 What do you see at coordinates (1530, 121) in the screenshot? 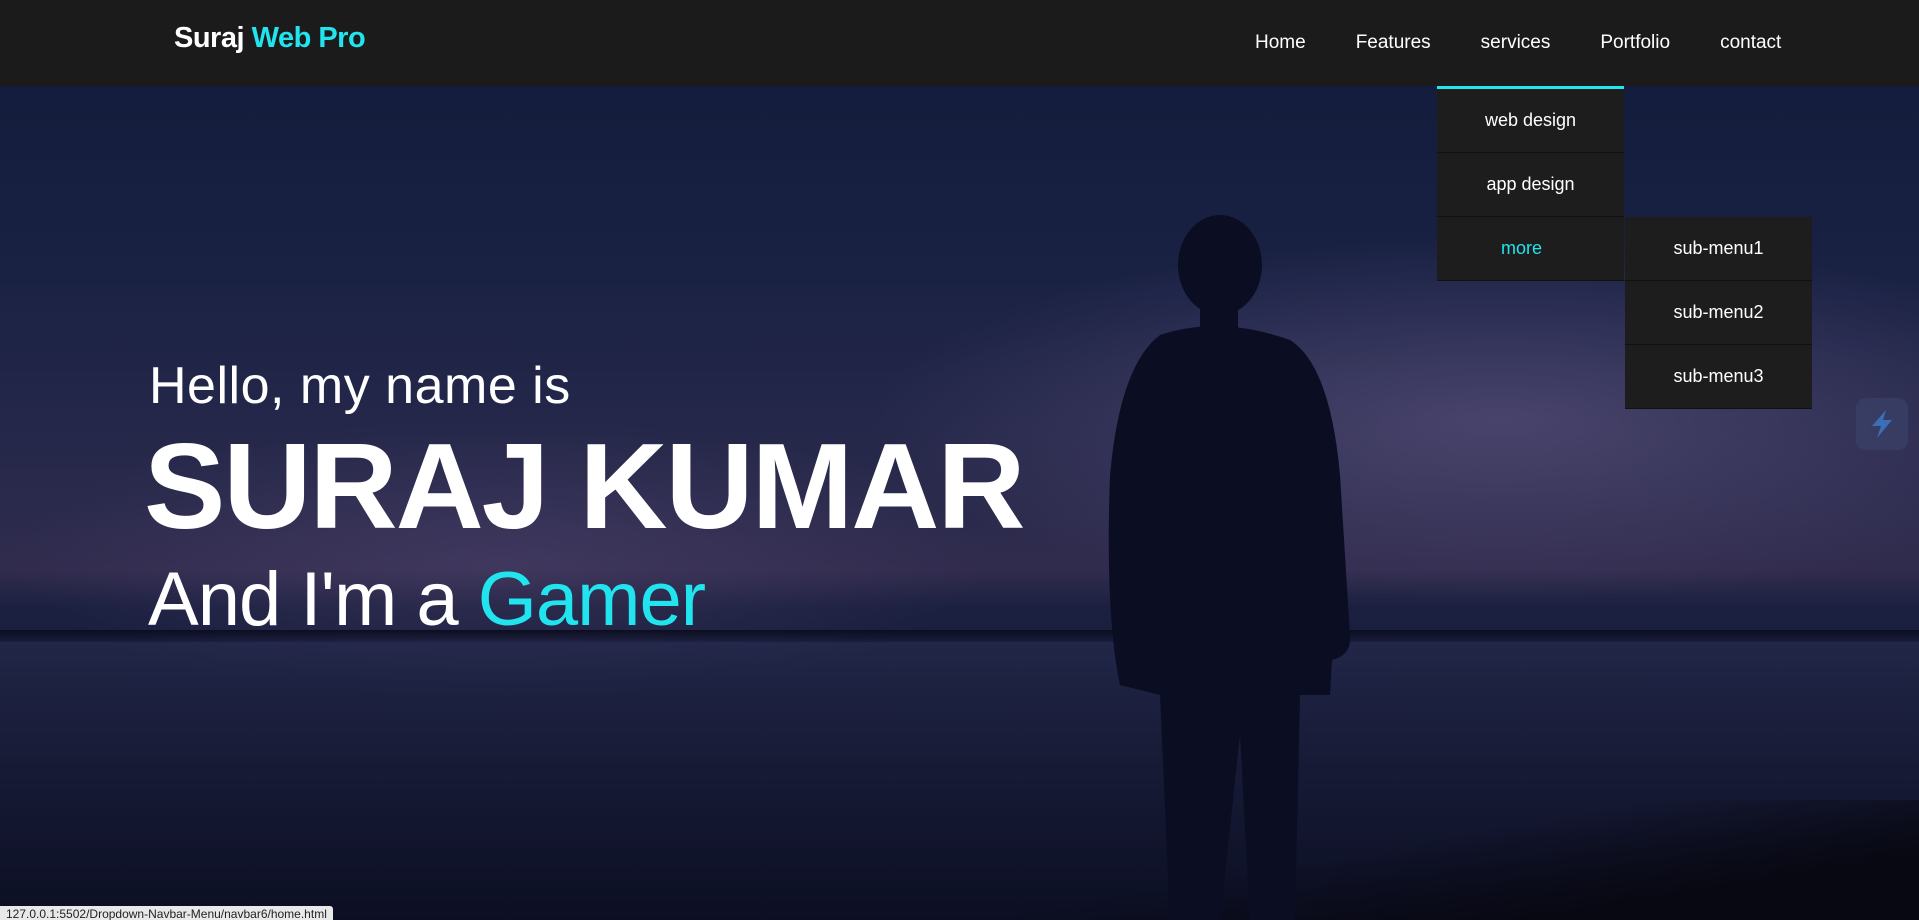
I see `dropdown-item-web-design: web design` at bounding box center [1530, 121].